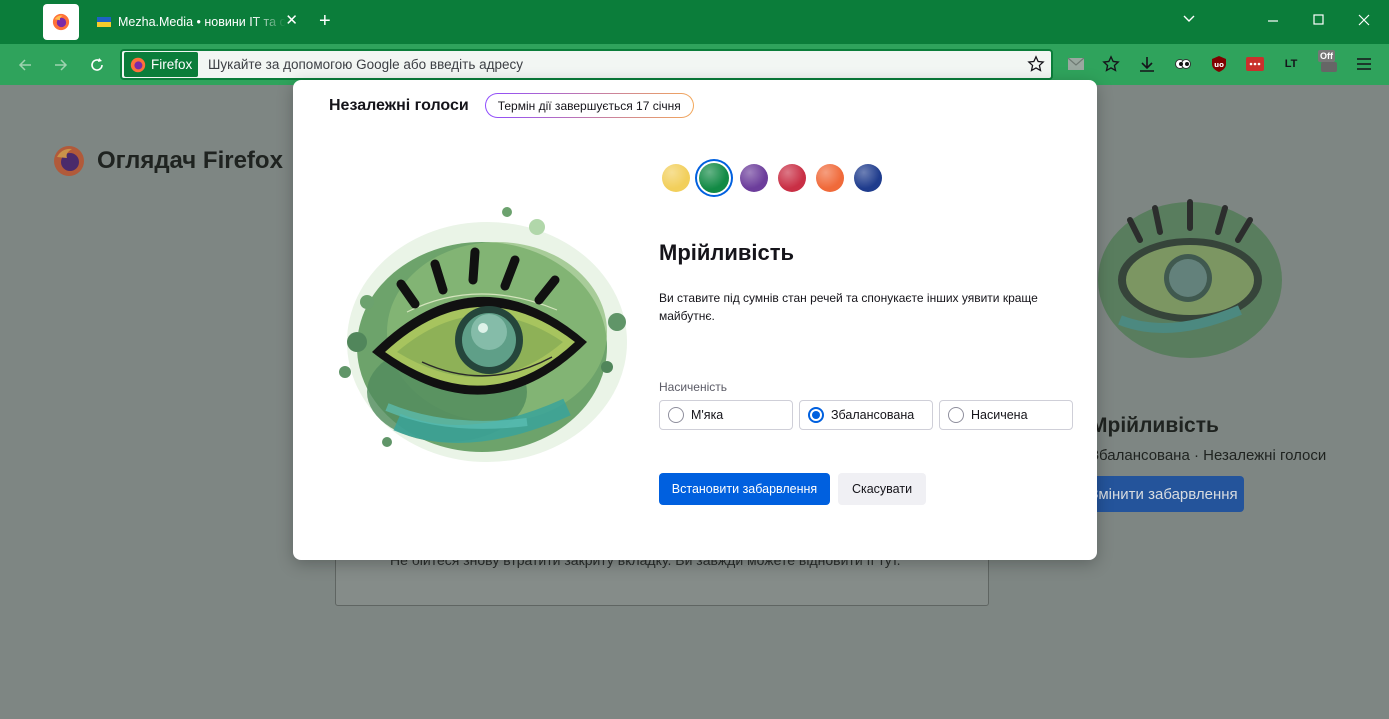 Image resolution: width=1389 pixels, height=719 pixels. What do you see at coordinates (1291, 64) in the screenshot?
I see `languagetool-icon: LT` at bounding box center [1291, 64].